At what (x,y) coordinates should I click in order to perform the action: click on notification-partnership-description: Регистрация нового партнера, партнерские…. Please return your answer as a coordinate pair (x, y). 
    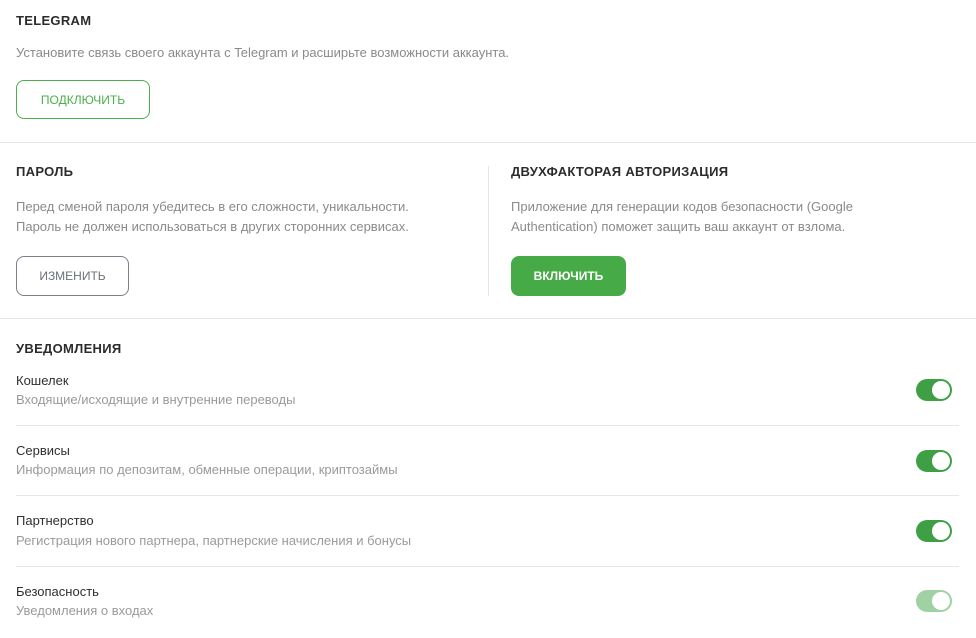
    Looking at the image, I should click on (214, 540).